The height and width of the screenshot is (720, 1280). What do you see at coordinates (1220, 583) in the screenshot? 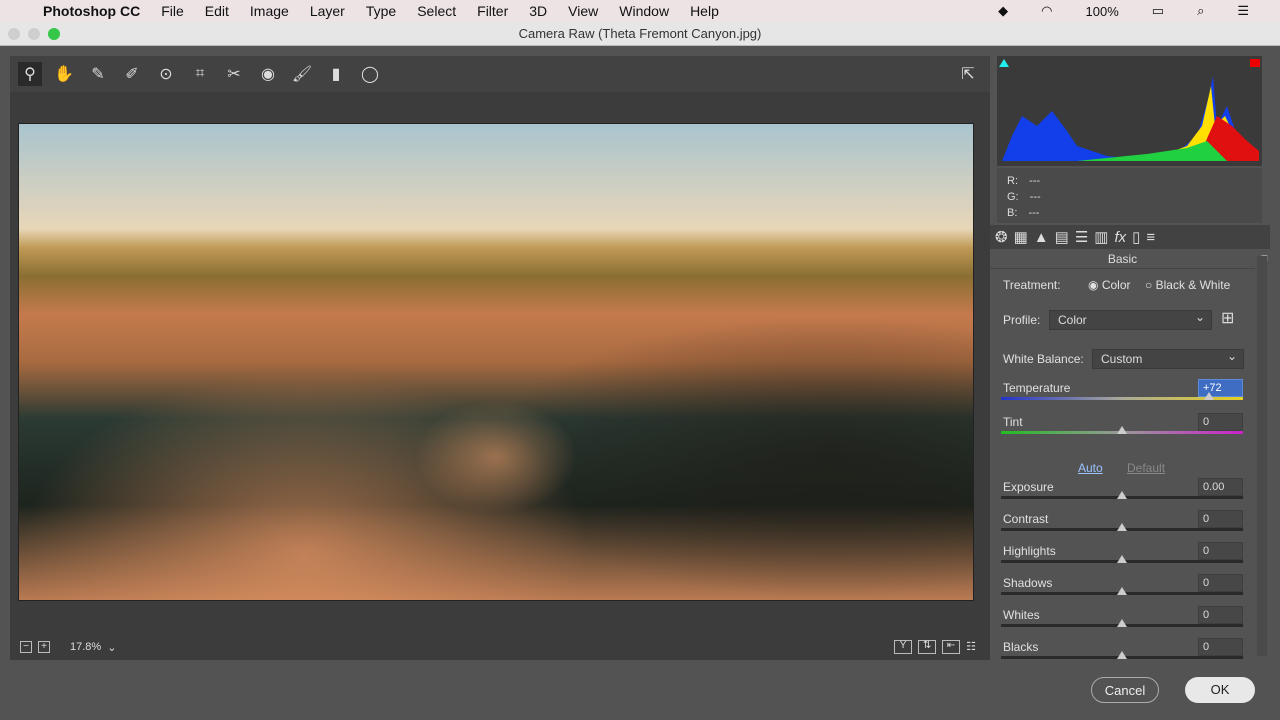
I see `value-field-shadows: 0` at bounding box center [1220, 583].